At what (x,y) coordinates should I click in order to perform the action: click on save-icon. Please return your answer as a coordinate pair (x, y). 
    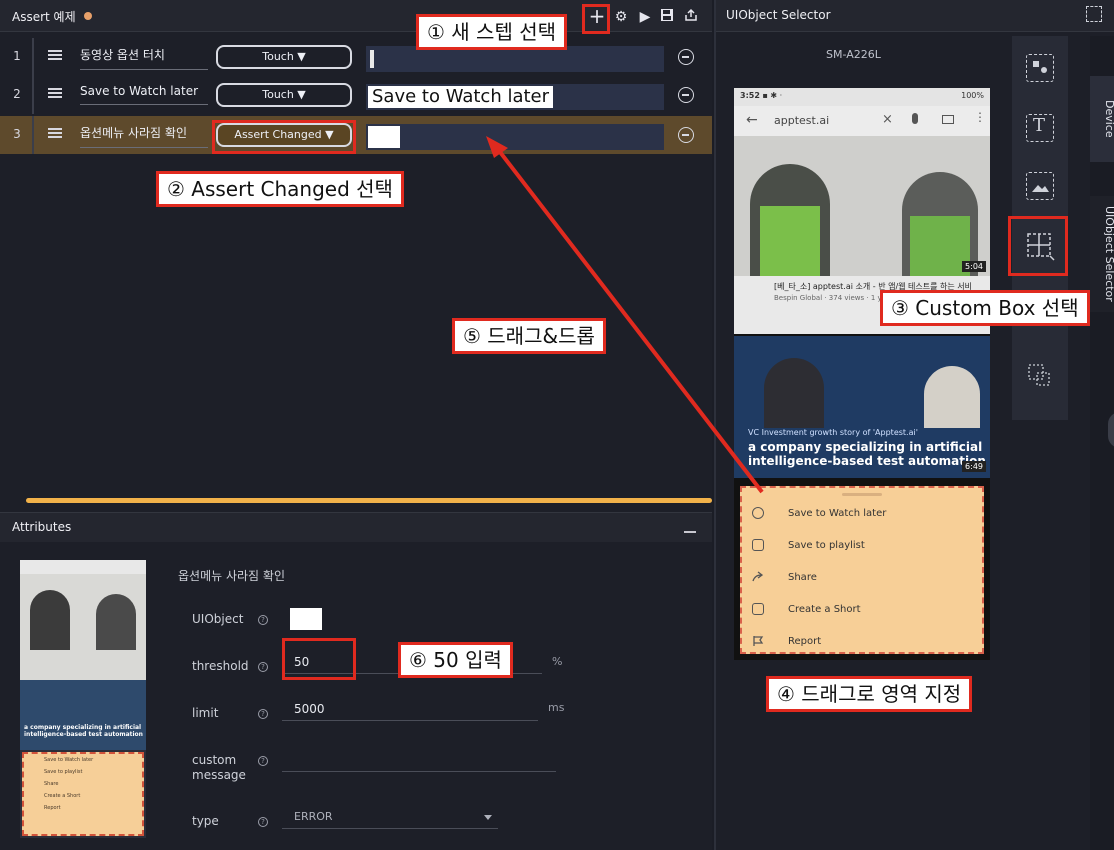
    Looking at the image, I should click on (667, 17).